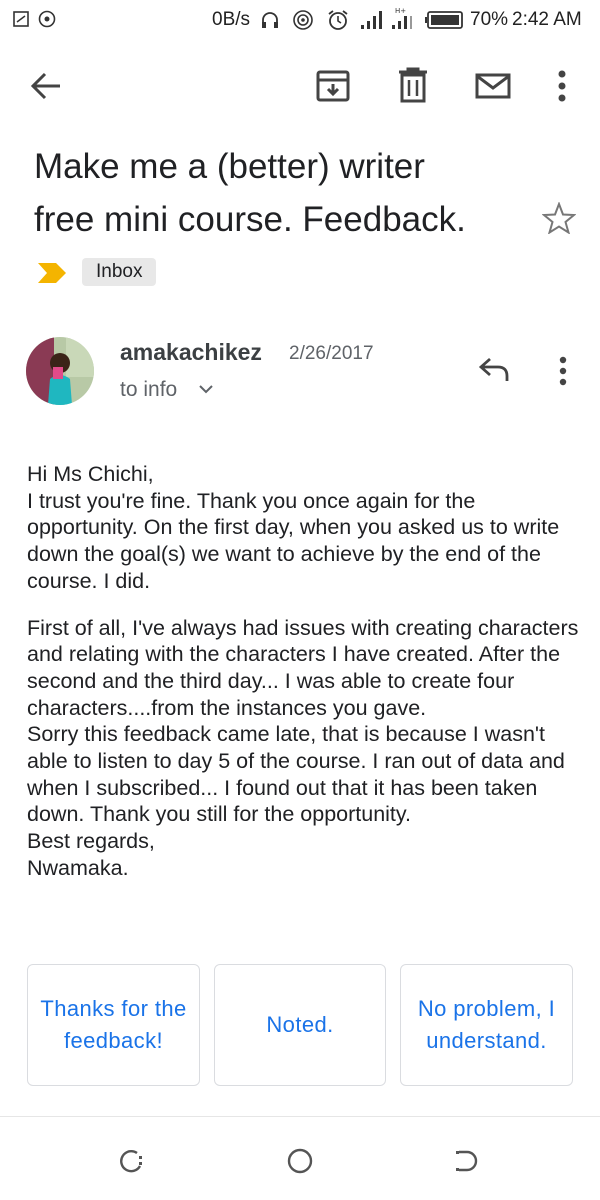 The height and width of the screenshot is (1200, 600). What do you see at coordinates (21, 19) in the screenshot?
I see `screenshot-icon` at bounding box center [21, 19].